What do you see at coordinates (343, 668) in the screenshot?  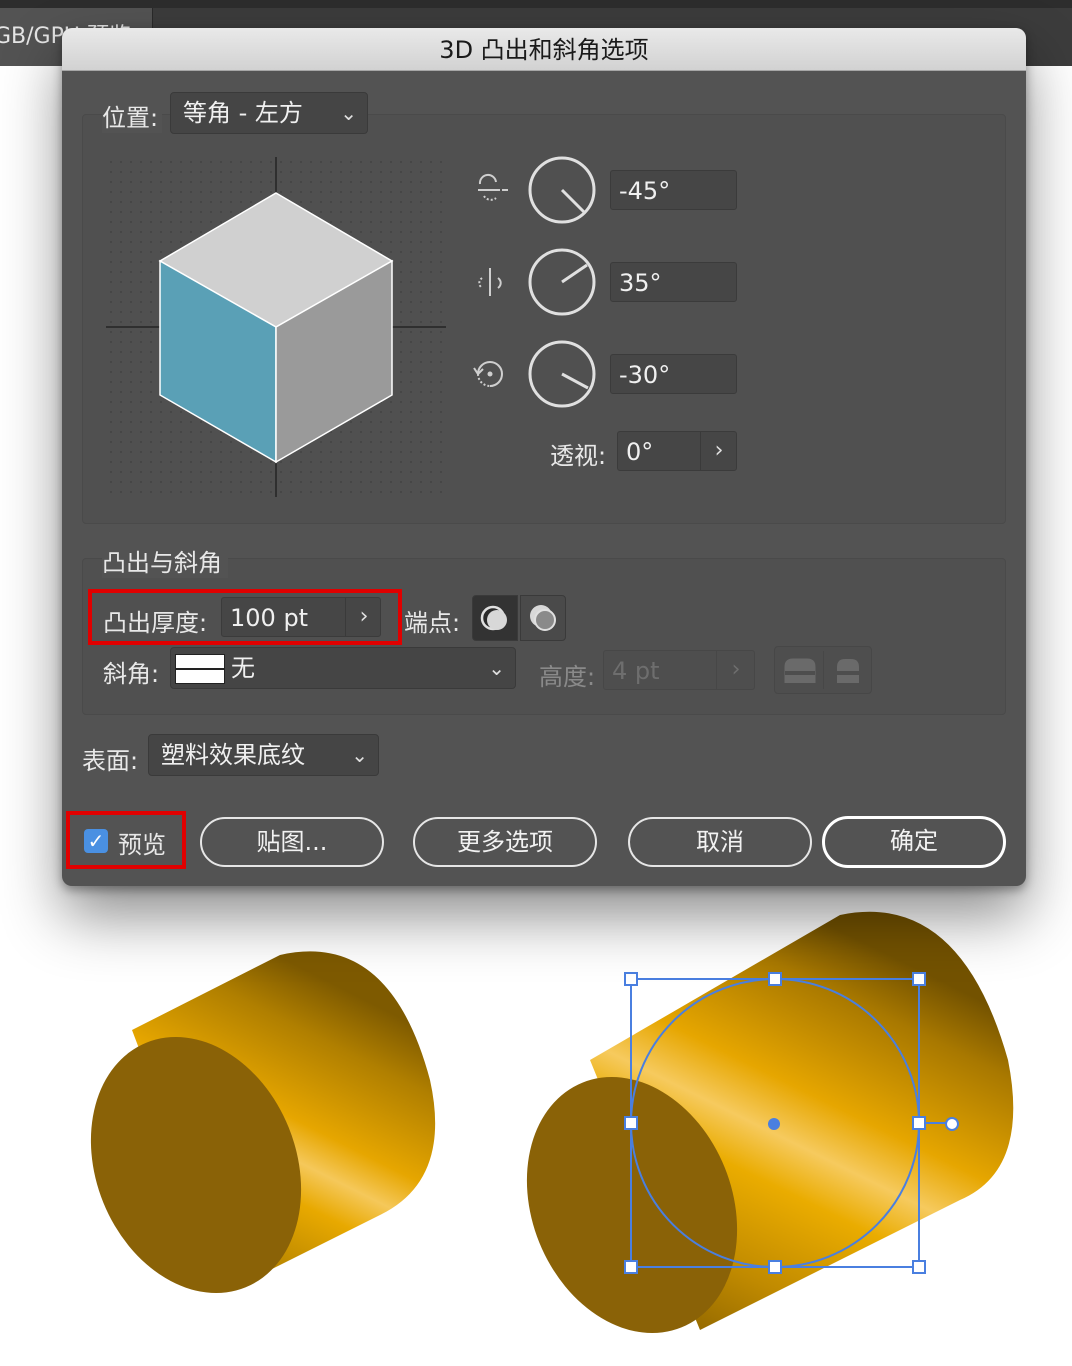 I see `bevel-dropdown: 无 ⌄` at bounding box center [343, 668].